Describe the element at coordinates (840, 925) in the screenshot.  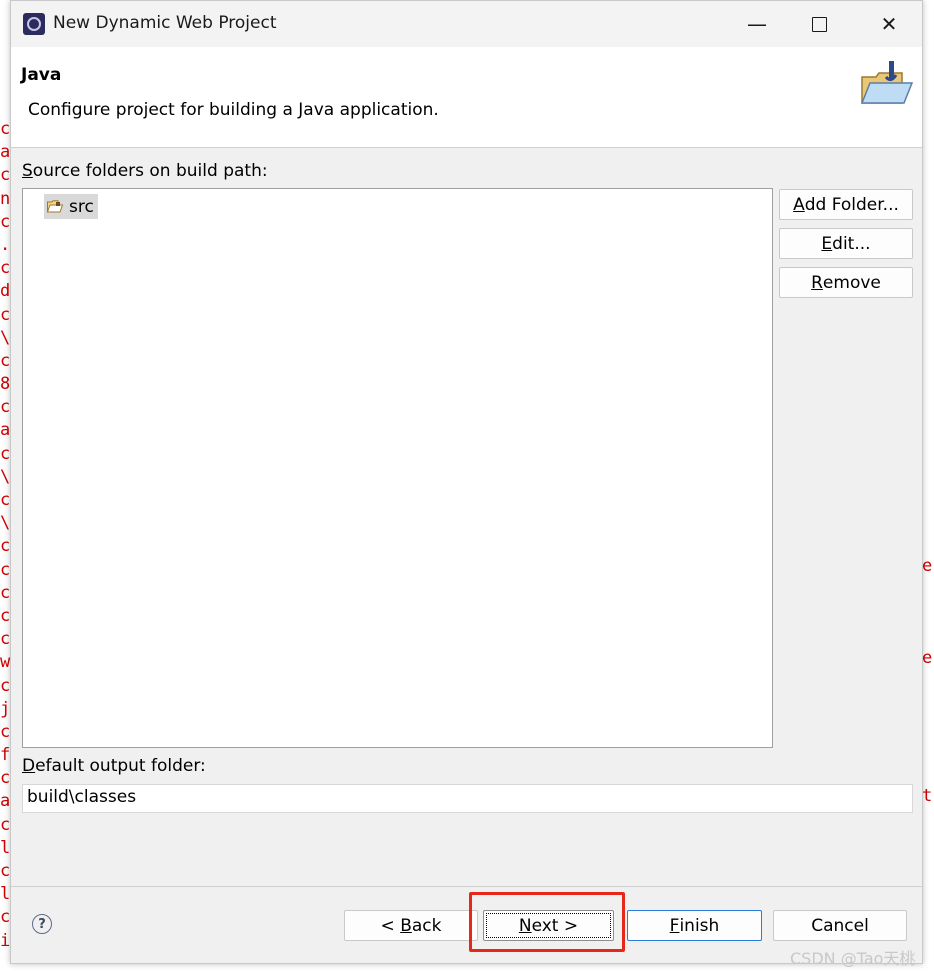
I see `cancel-button: Cancel` at that location.